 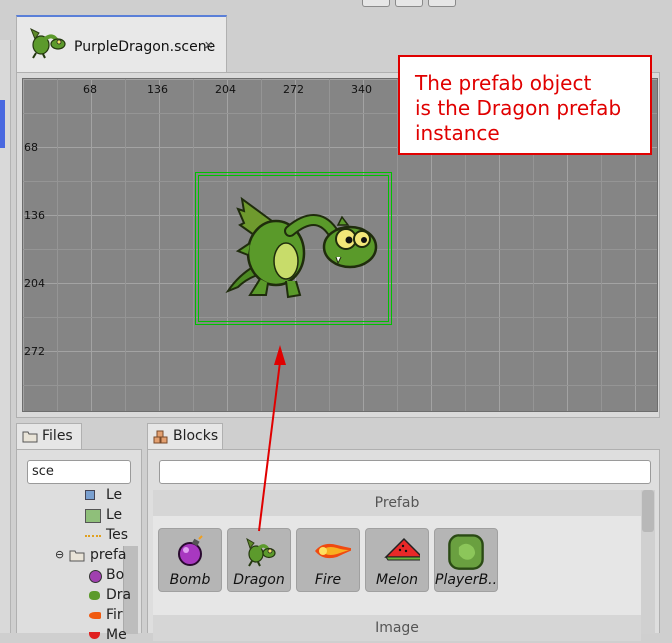 What do you see at coordinates (94, 635) in the screenshot?
I see `melon-icon` at bounding box center [94, 635].